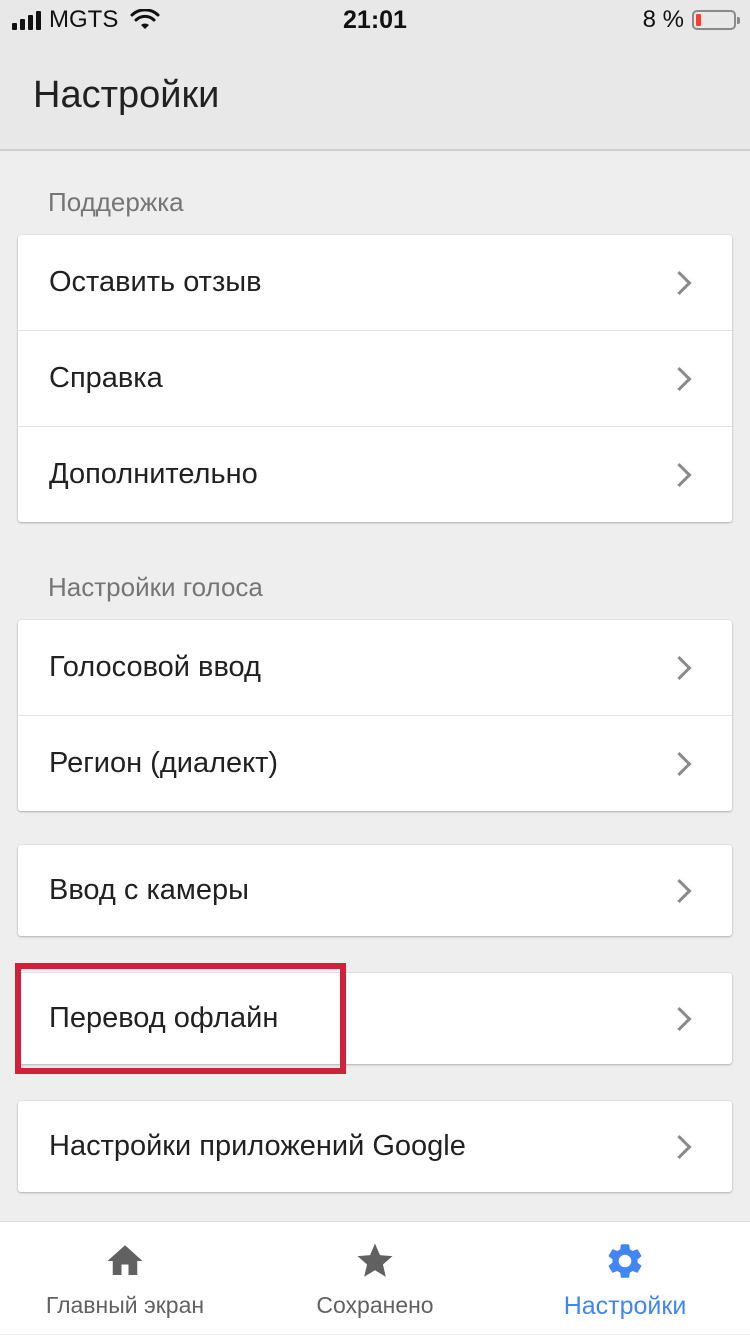 This screenshot has height=1335, width=750. I want to click on status-bar: MGTS 21:01 8 %, so click(375, 20).